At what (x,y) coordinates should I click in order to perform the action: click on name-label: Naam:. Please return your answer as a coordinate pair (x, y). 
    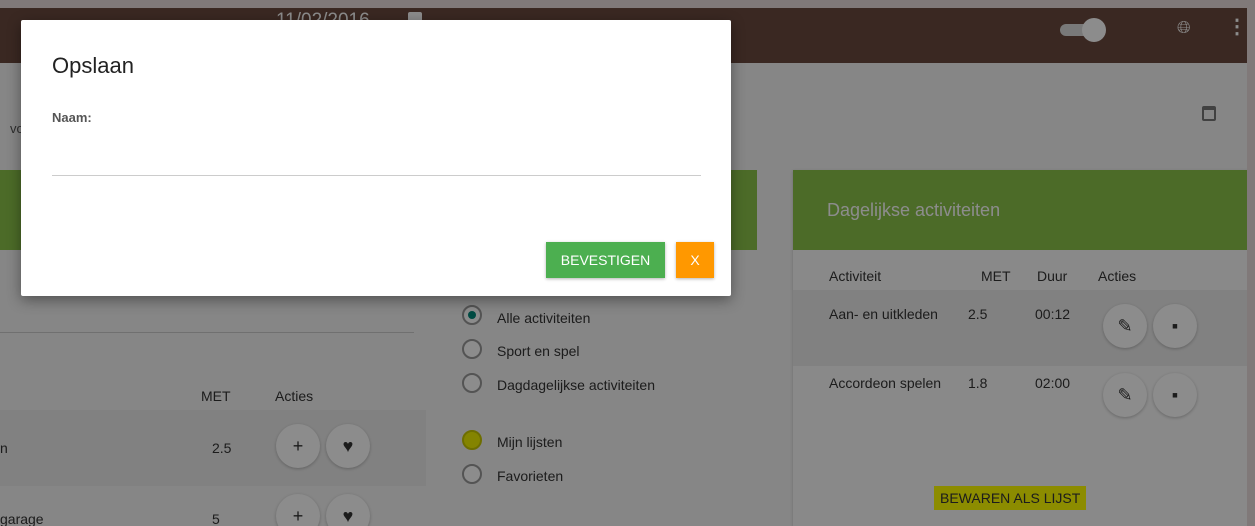
    Looking at the image, I should click on (72, 117).